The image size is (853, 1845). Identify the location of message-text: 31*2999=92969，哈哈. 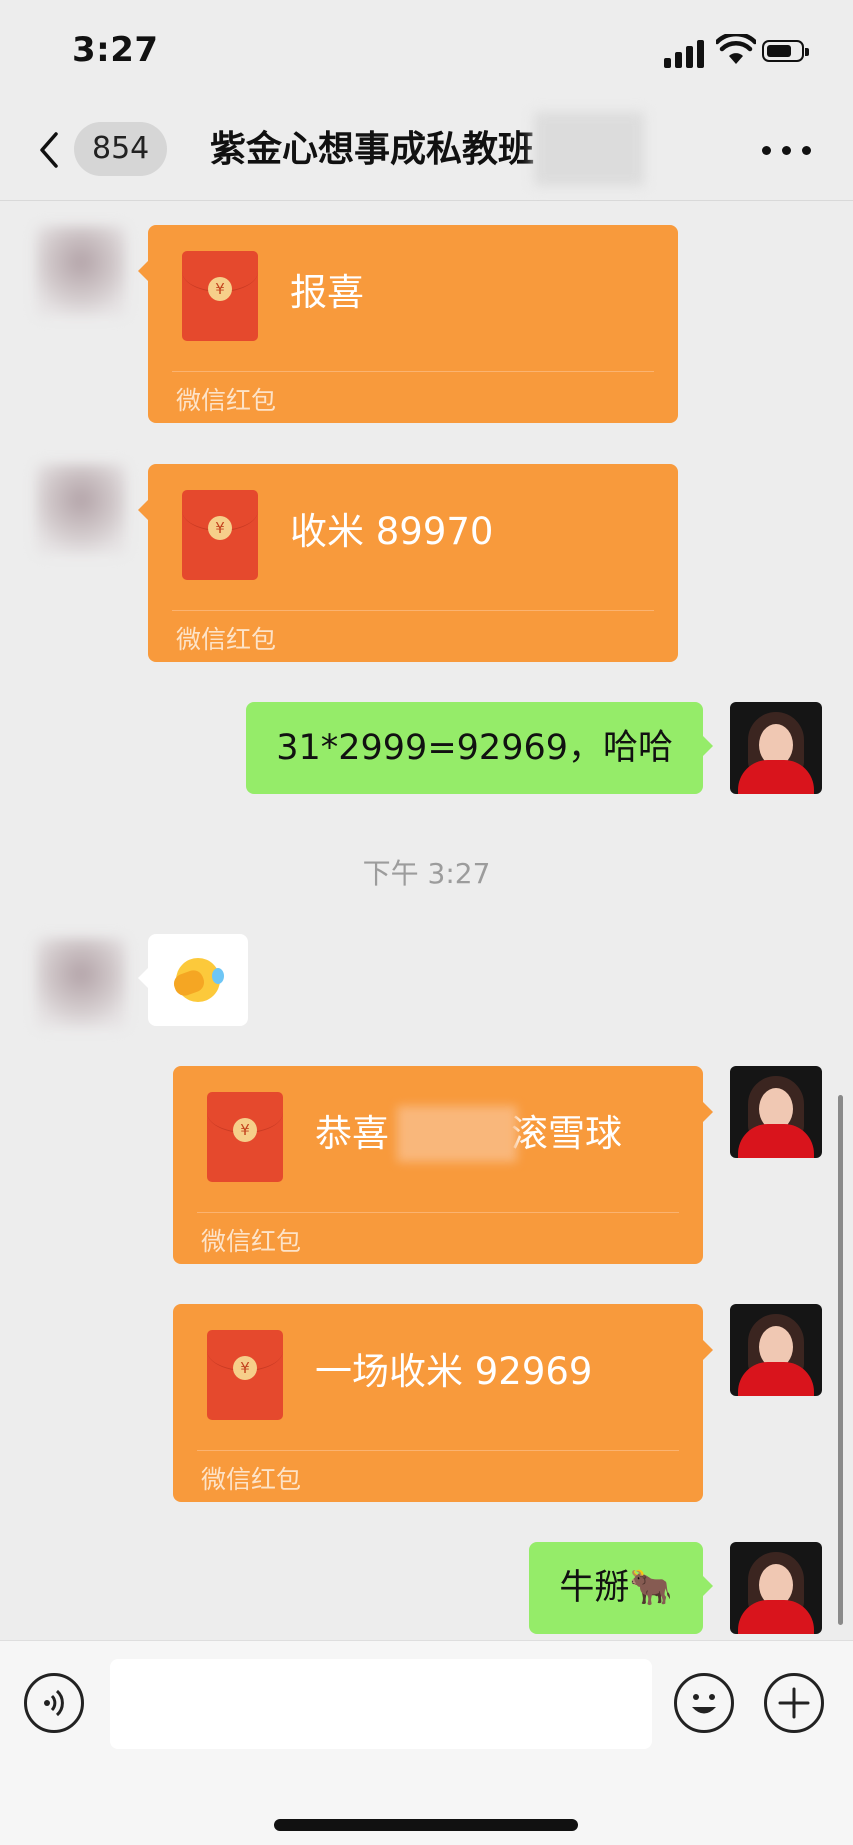
(474, 748).